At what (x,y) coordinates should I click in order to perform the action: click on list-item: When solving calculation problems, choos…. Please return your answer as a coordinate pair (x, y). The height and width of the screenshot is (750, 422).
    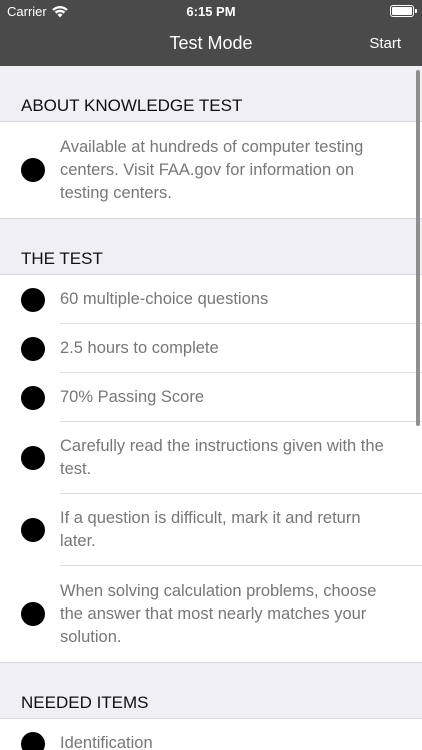
    Looking at the image, I should click on (211, 614).